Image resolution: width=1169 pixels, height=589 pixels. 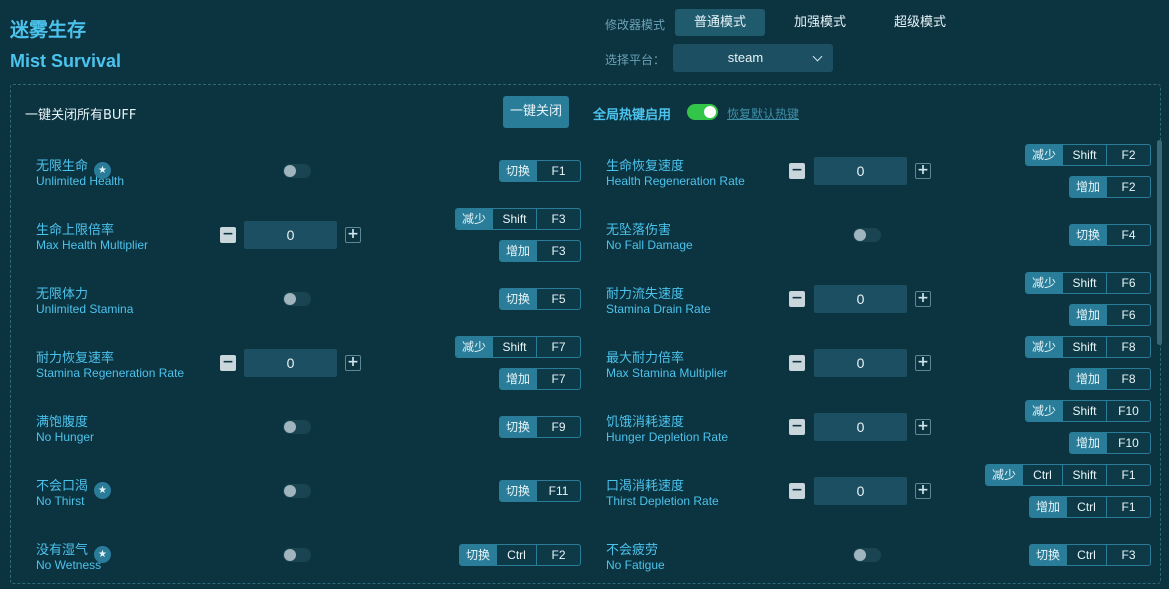 What do you see at coordinates (763, 113) in the screenshot?
I see `restore-default-hotkeys-link: 恢复默认热键` at bounding box center [763, 113].